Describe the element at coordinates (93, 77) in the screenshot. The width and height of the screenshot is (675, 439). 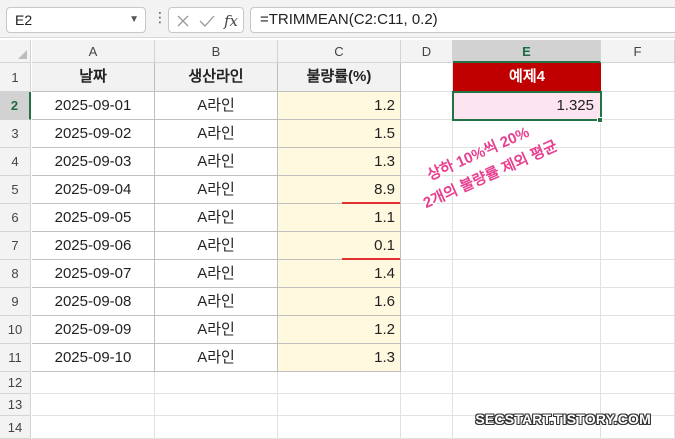
I see `header-cell-date: 날짜` at that location.